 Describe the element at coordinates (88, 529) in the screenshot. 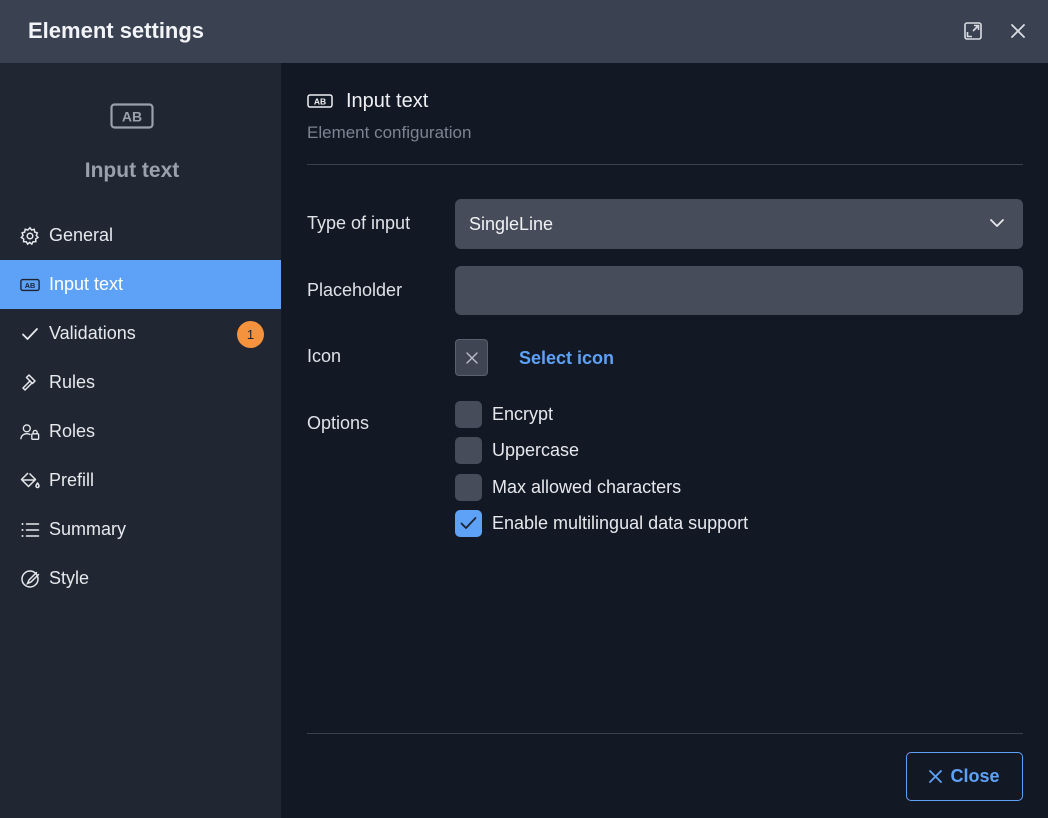

I see `sidebar-item-label: Summary` at that location.